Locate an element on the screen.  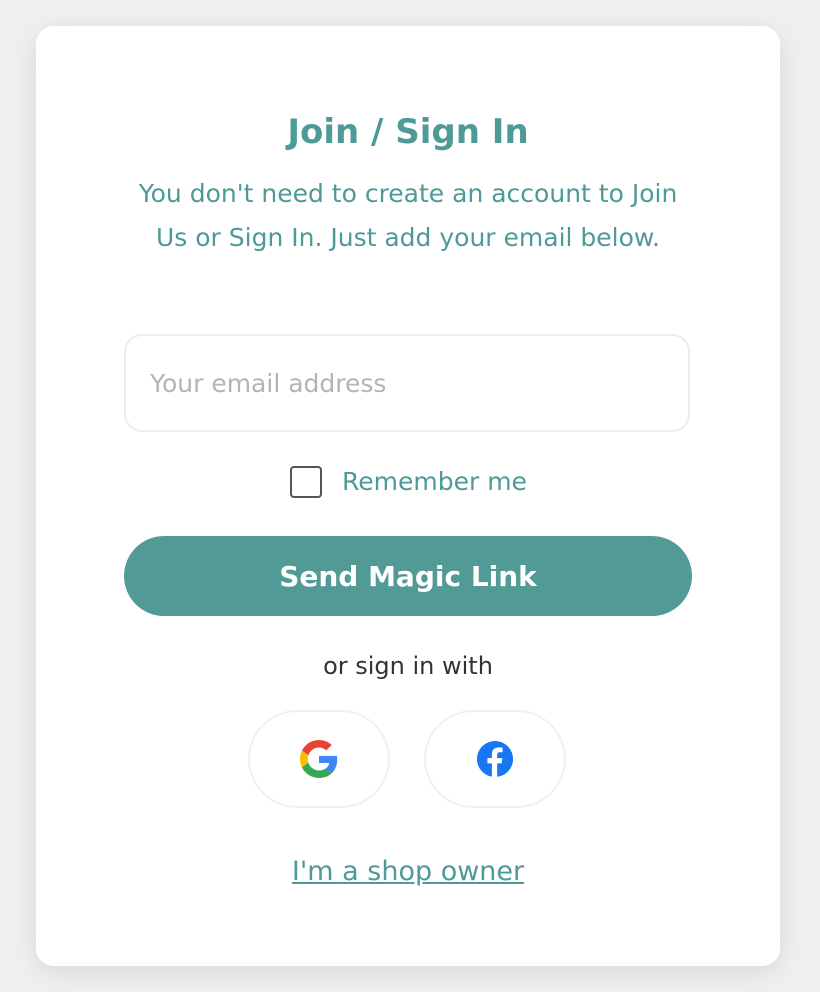
social-divider-text: or sign in with is located at coordinates (408, 666).